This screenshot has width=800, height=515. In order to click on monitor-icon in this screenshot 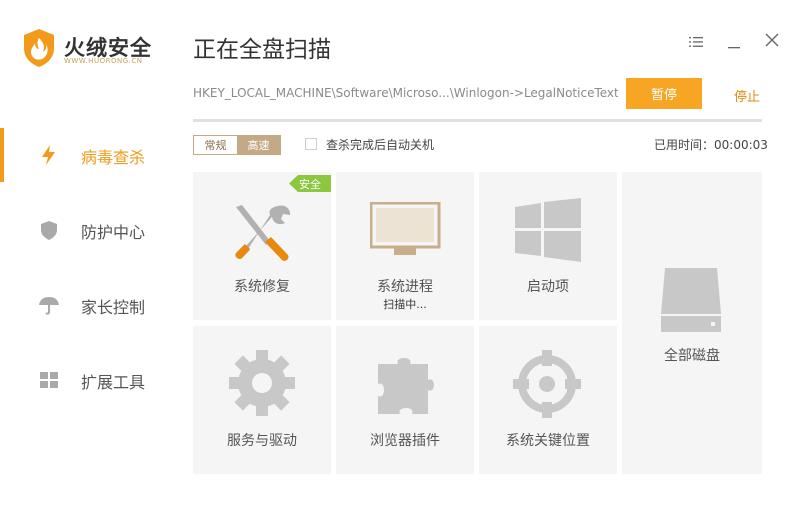, I will do `click(405, 230)`.